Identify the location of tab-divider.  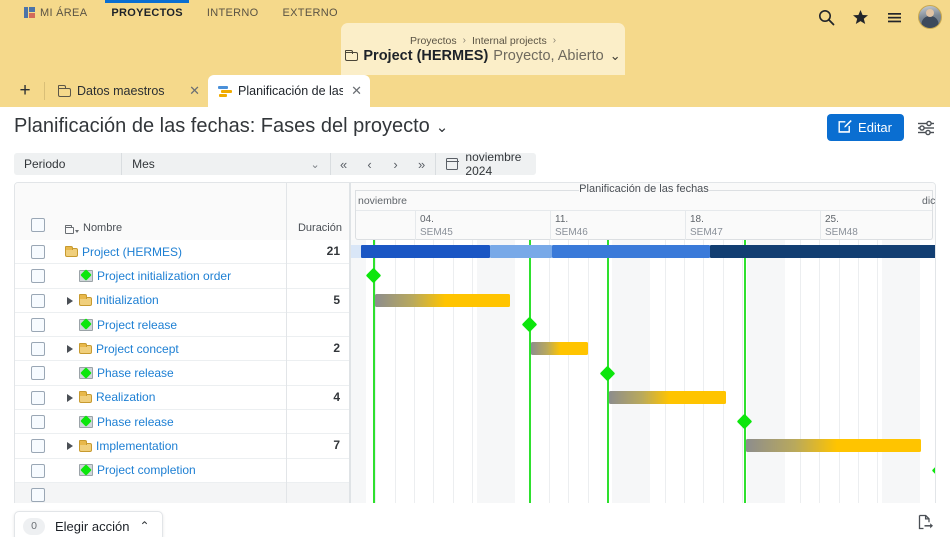
(44, 91).